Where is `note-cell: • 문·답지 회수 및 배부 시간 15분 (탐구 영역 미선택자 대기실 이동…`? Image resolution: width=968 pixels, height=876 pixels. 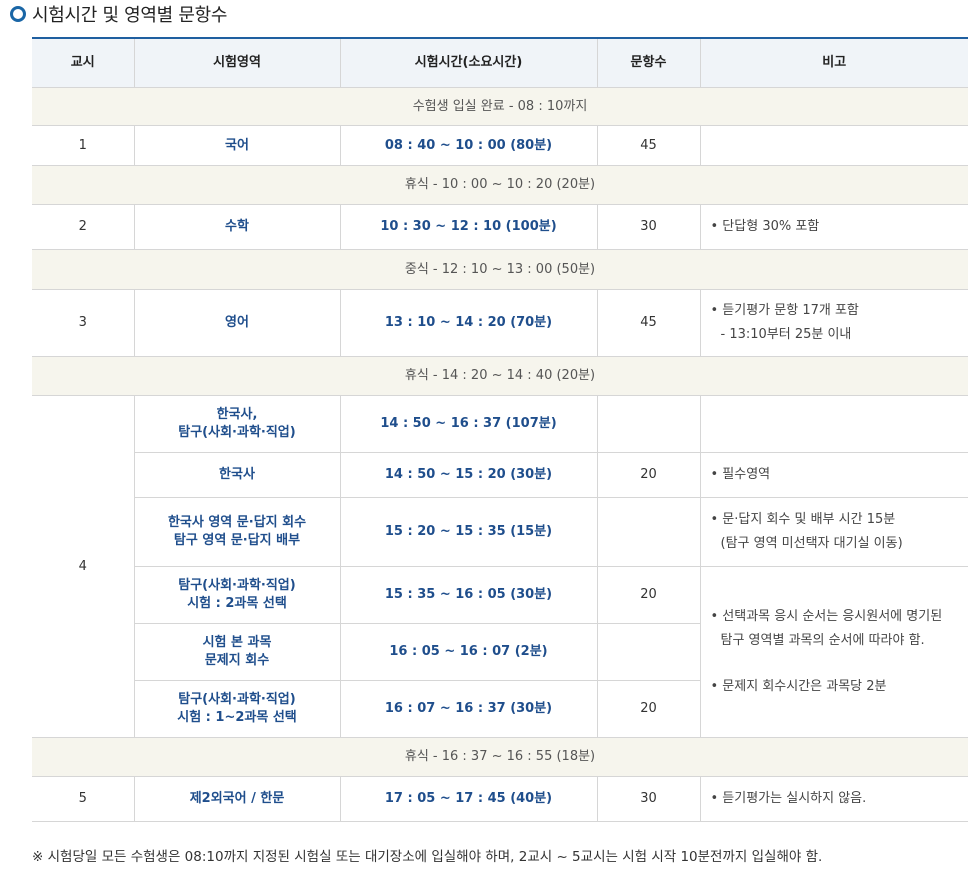 note-cell: • 문·답지 회수 및 배부 시간 15분 (탐구 영역 미선택자 대기실 이동… is located at coordinates (833, 532).